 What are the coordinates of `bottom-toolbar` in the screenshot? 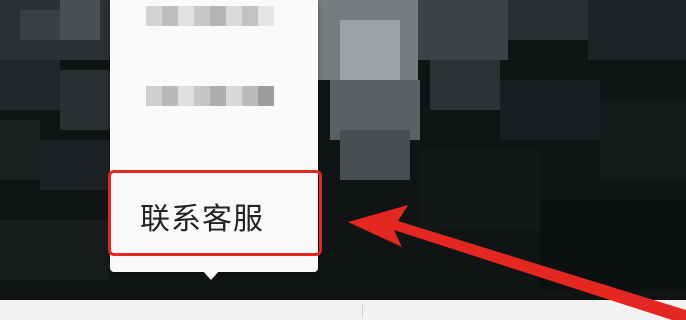 It's located at (343, 310).